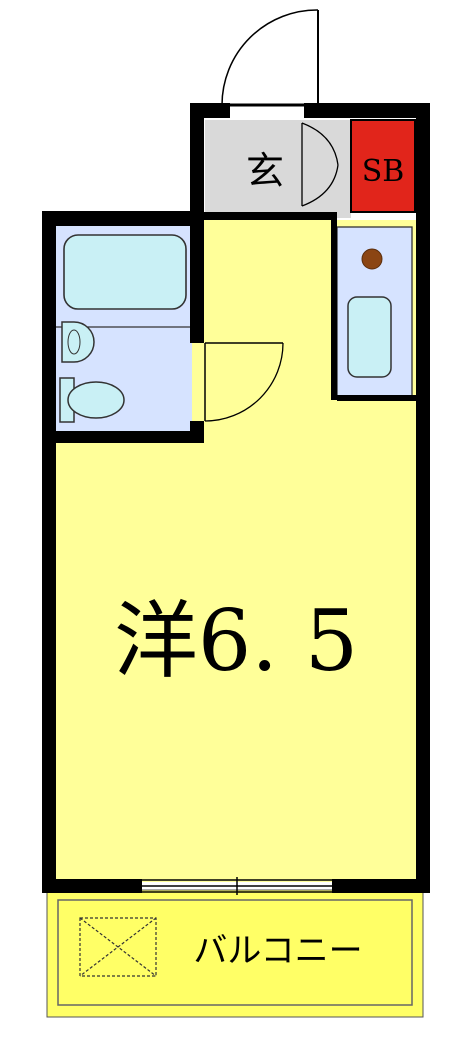 This screenshot has height=1040, width=466. Describe the element at coordinates (237, 886) in the screenshot. I see `balcony-window` at that location.